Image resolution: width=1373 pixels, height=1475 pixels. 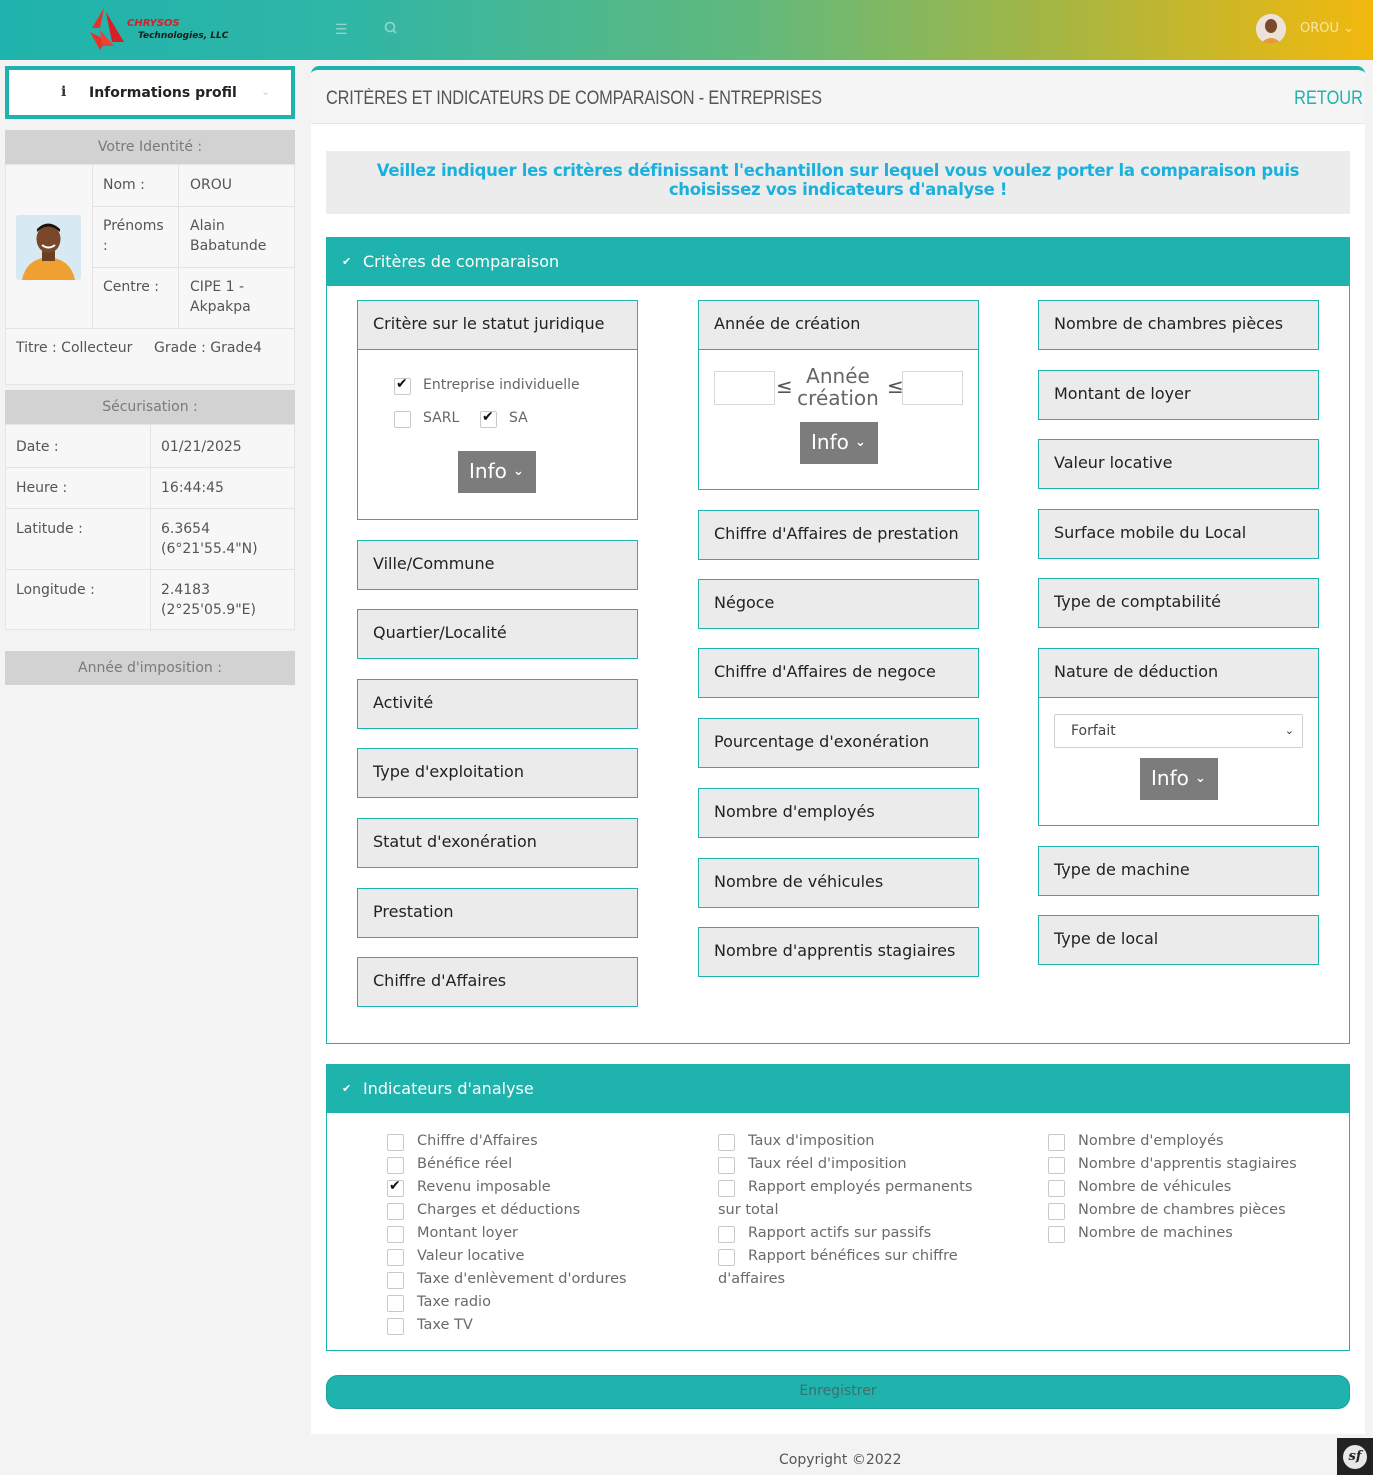 What do you see at coordinates (395, 1326) in the screenshot?
I see `checkbox-ind-taxe-tv` at bounding box center [395, 1326].